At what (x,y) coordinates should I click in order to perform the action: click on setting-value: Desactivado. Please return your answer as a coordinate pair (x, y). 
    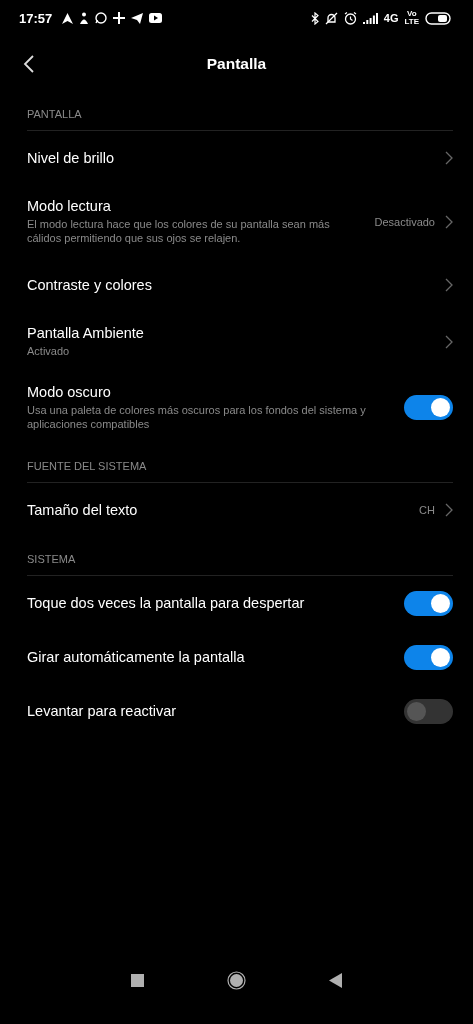
    Looking at the image, I should click on (404, 221).